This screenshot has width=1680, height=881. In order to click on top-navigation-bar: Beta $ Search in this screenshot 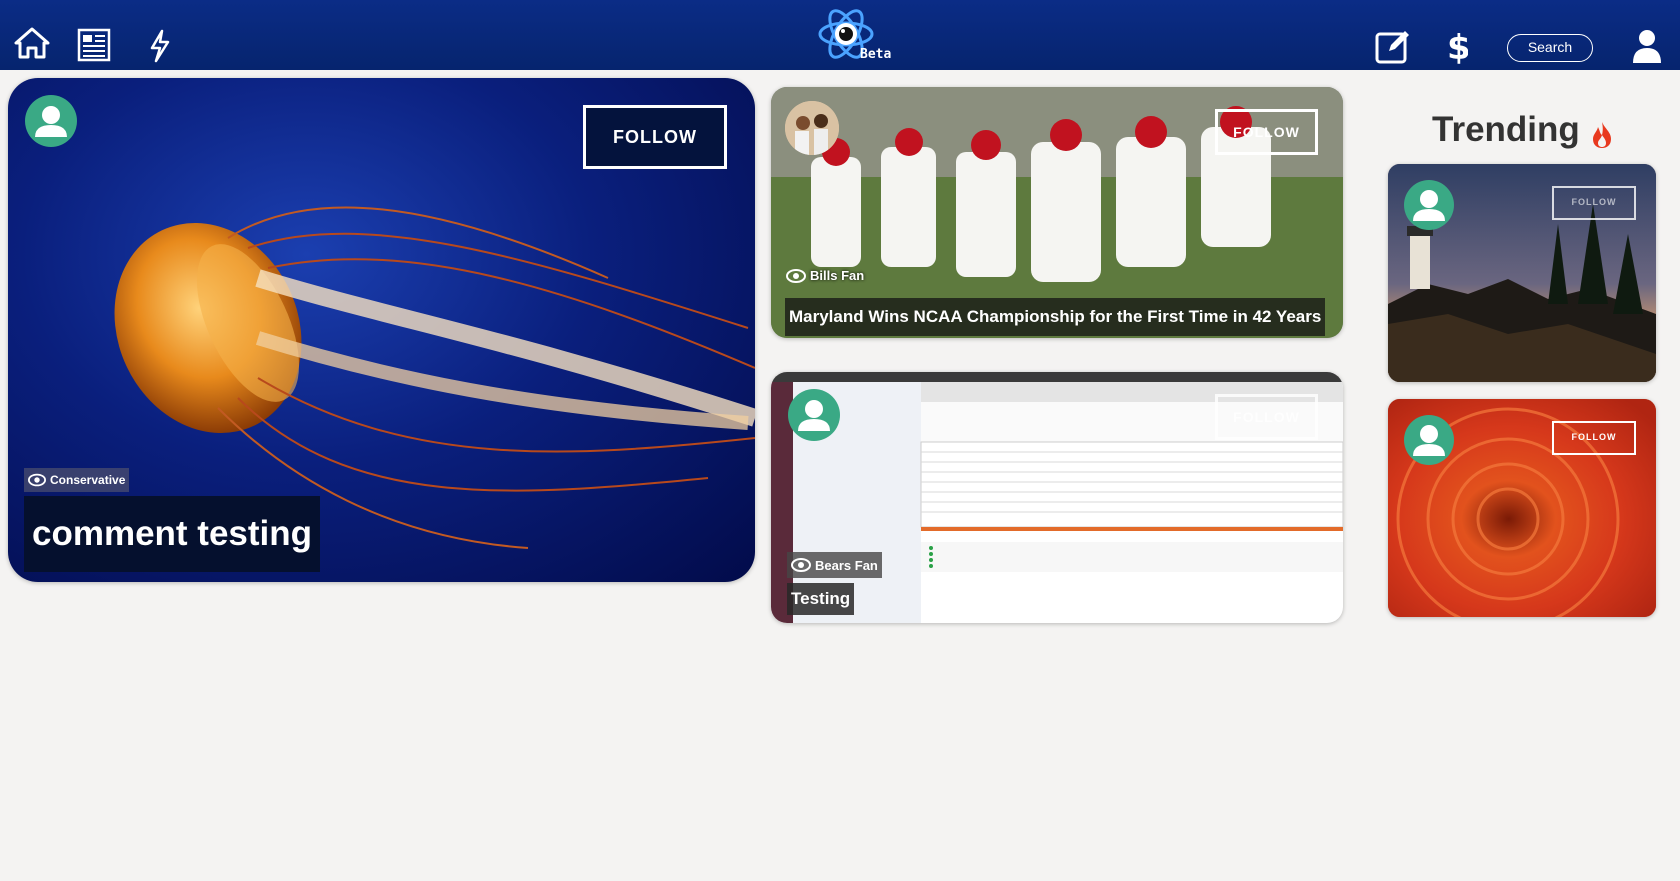, I will do `click(840, 35)`.